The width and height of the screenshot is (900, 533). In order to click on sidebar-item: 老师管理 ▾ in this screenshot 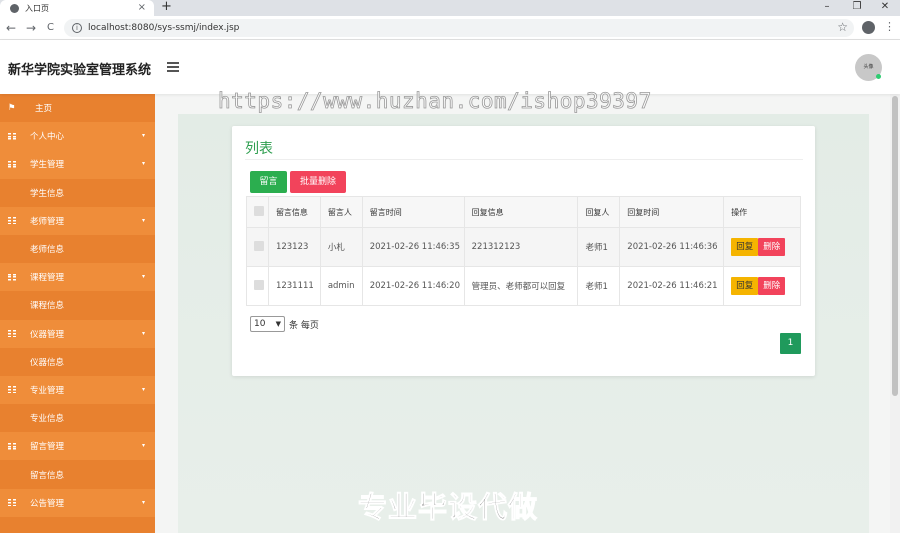, I will do `click(77, 220)`.